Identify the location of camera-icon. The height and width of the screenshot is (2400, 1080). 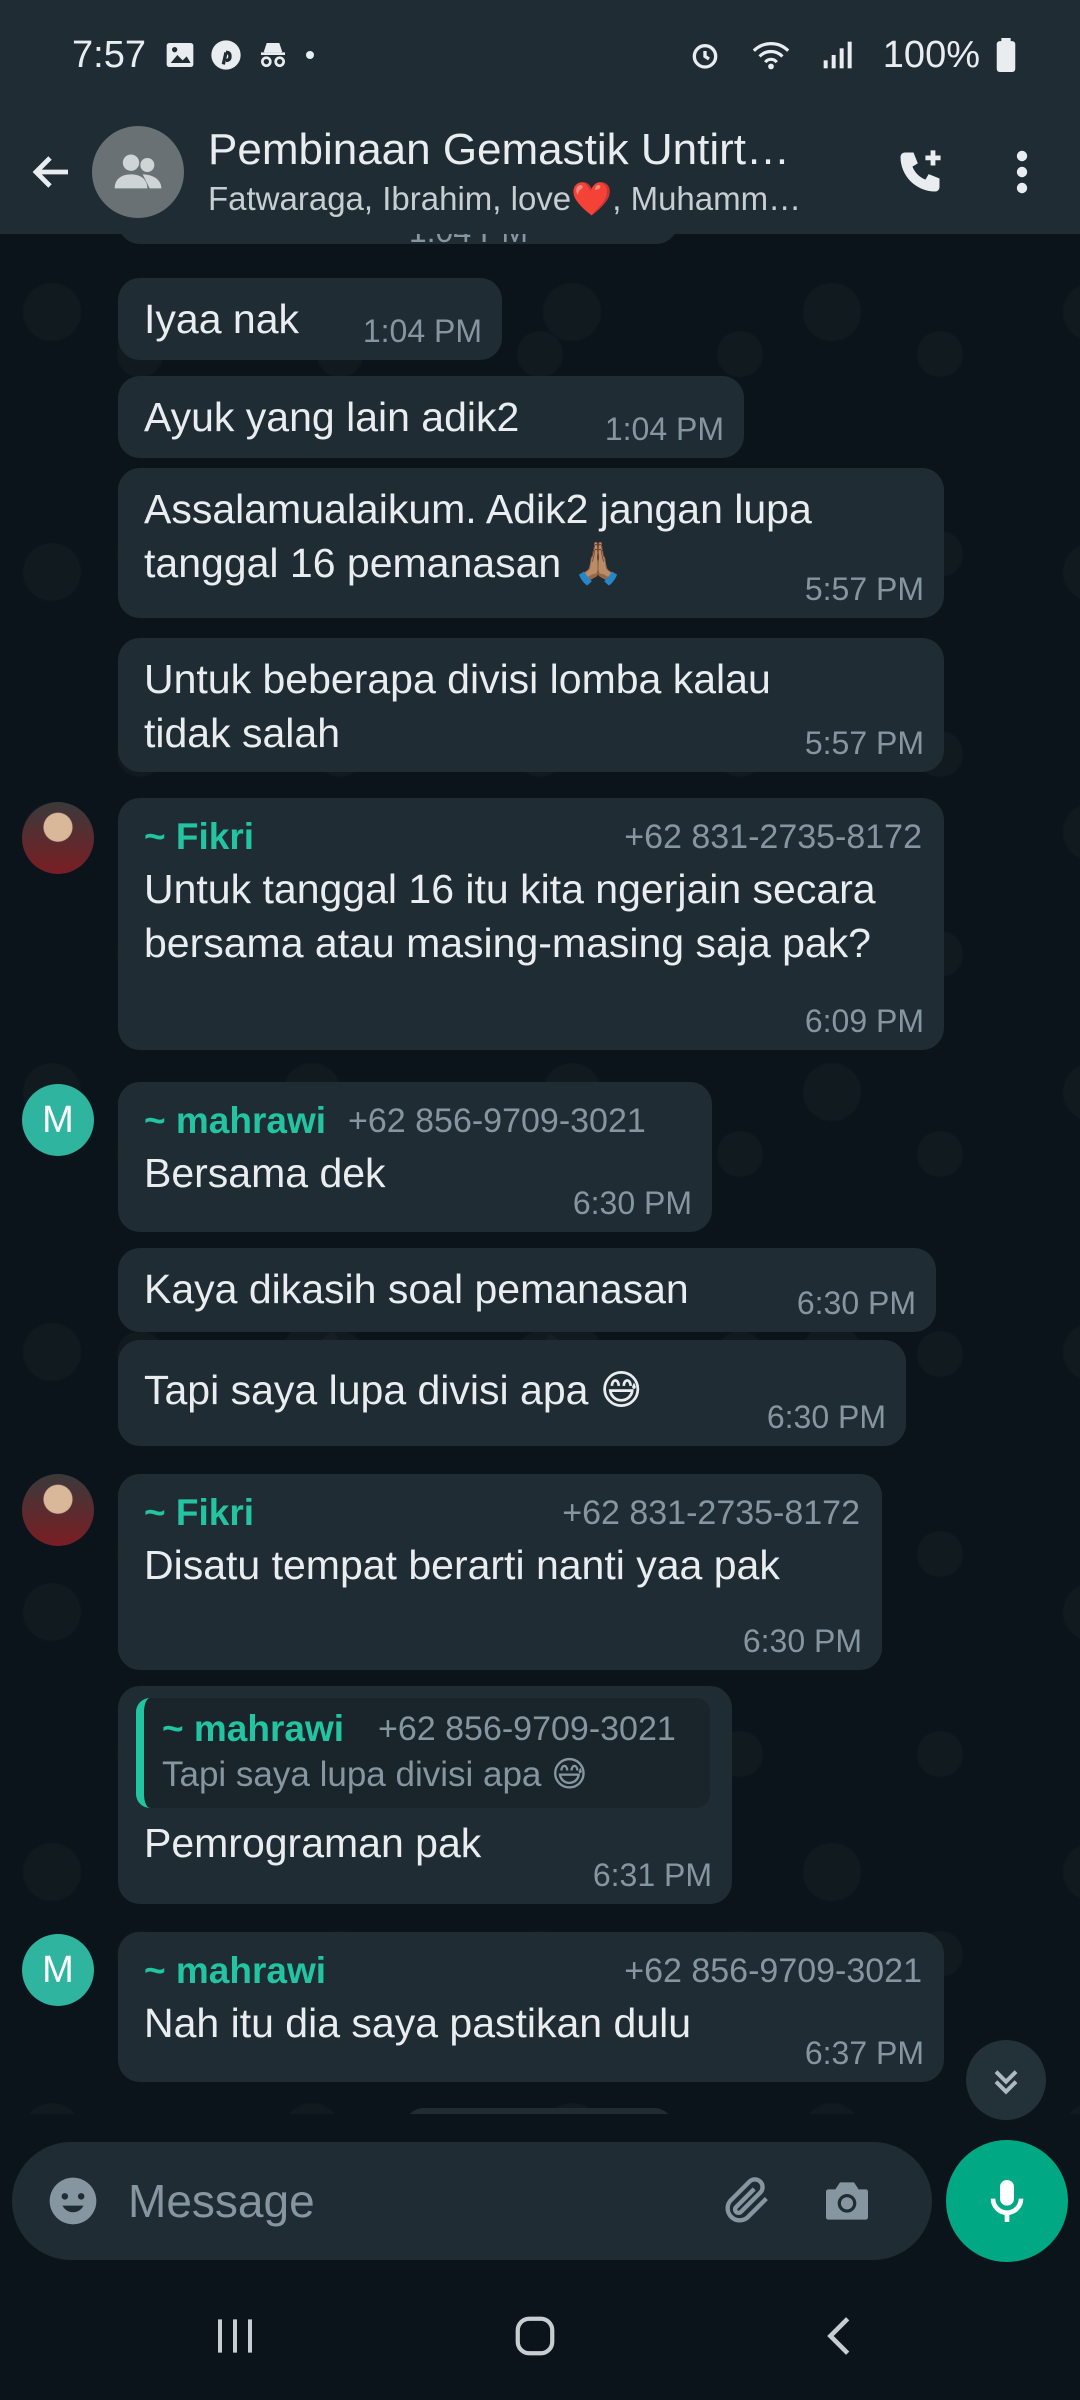
(847, 2201).